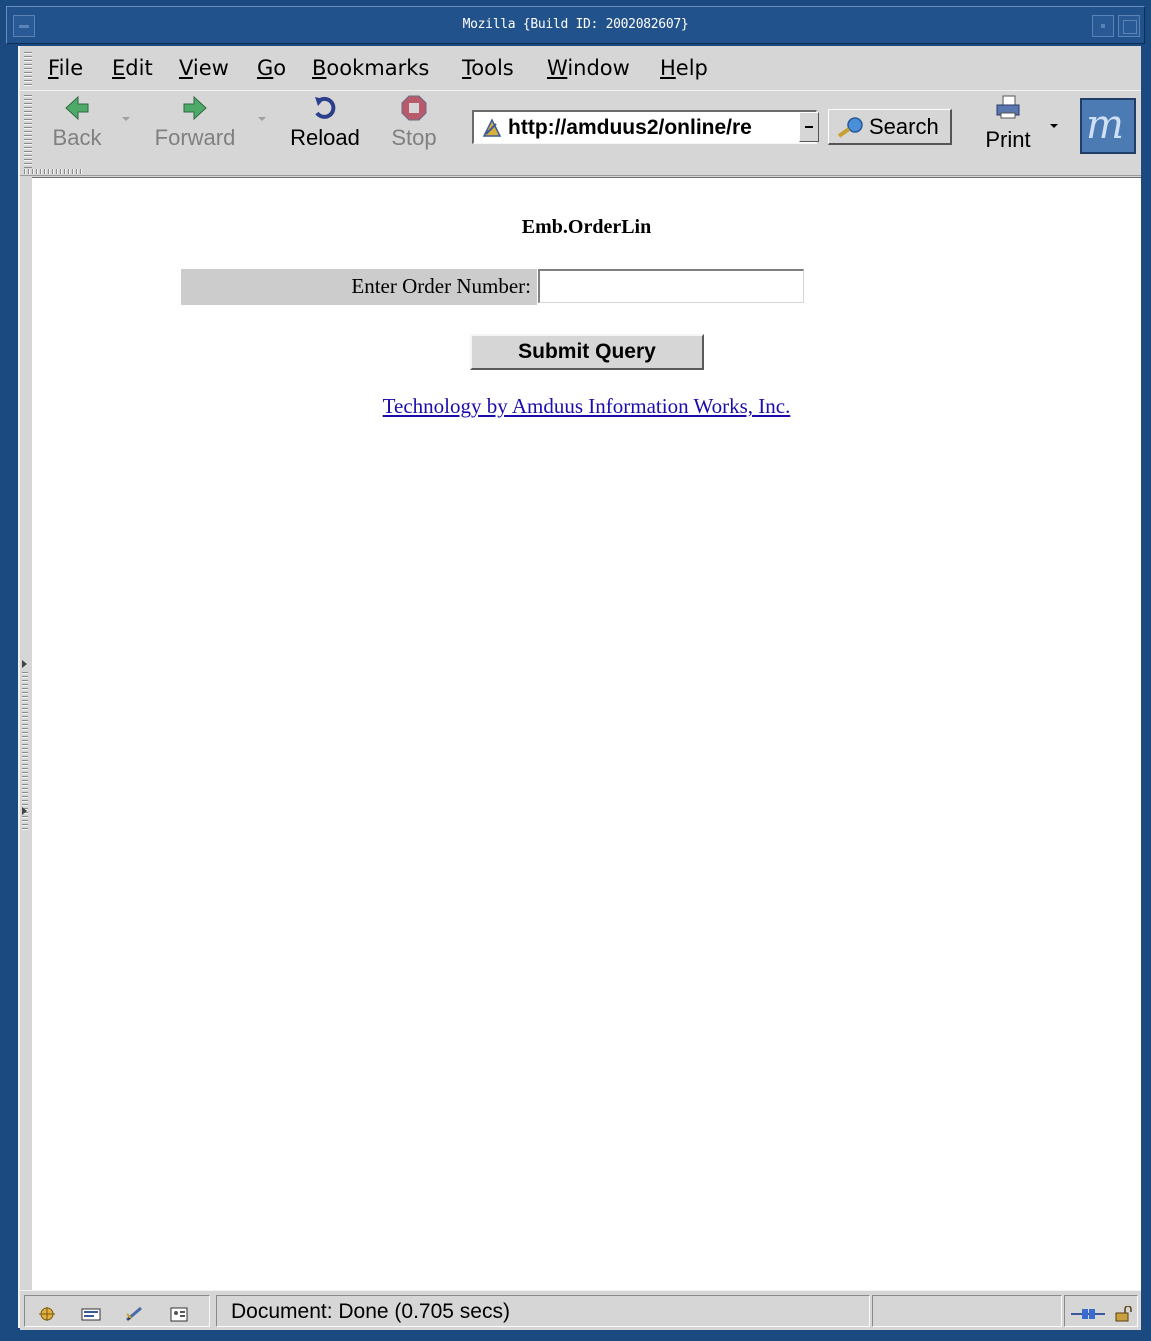  What do you see at coordinates (586, 227) in the screenshot?
I see `page-heading: Emb.OrderLin` at bounding box center [586, 227].